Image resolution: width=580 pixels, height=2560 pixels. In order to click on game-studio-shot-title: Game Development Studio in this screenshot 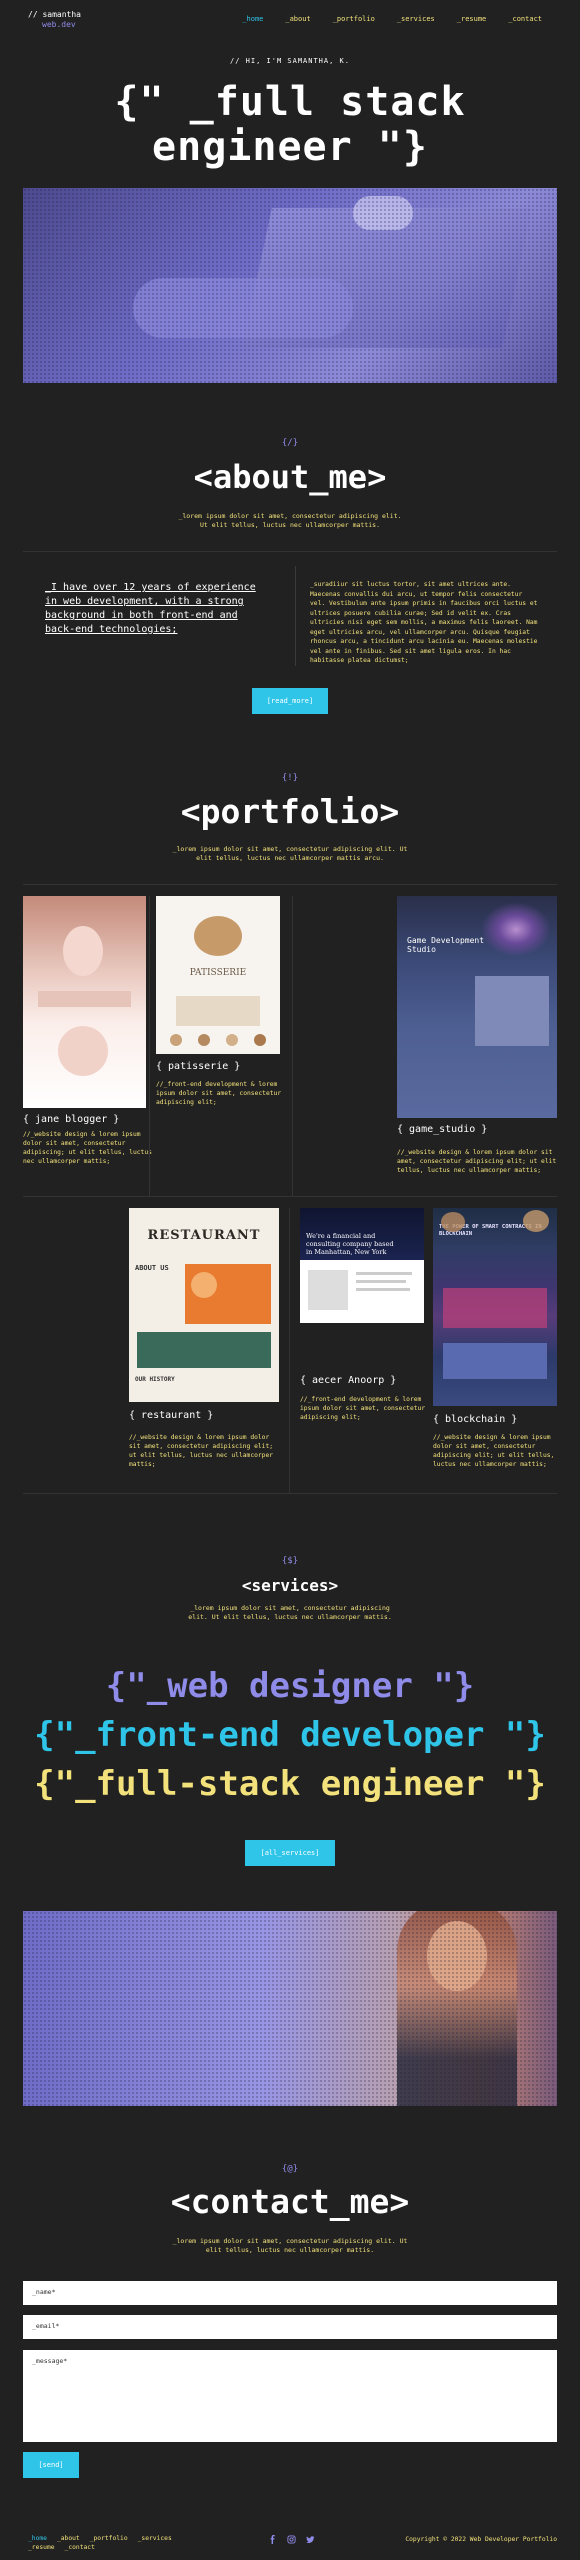, I will do `click(446, 945)`.